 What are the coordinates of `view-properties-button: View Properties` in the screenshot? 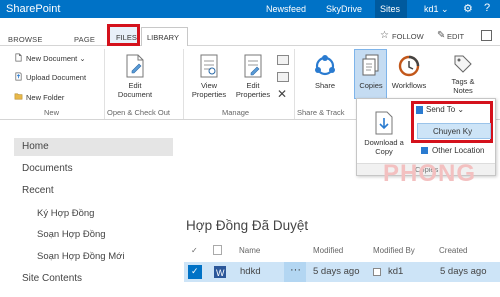 It's located at (209, 76).